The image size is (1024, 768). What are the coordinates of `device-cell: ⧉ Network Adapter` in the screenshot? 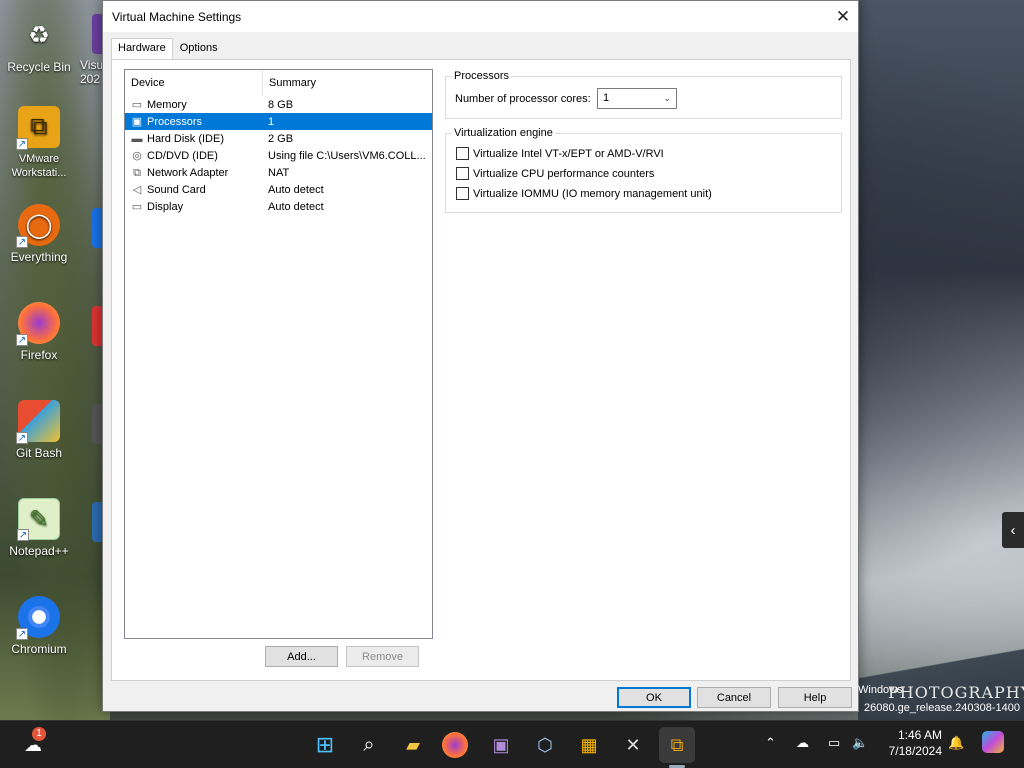 It's located at (194, 173).